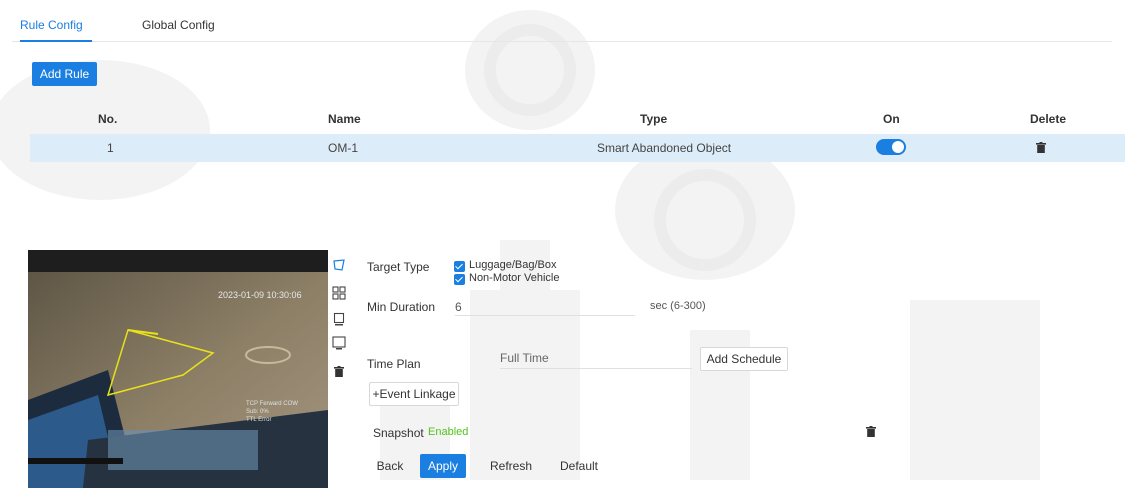  Describe the element at coordinates (108, 119) in the screenshot. I see `column-header-no: No.` at that location.